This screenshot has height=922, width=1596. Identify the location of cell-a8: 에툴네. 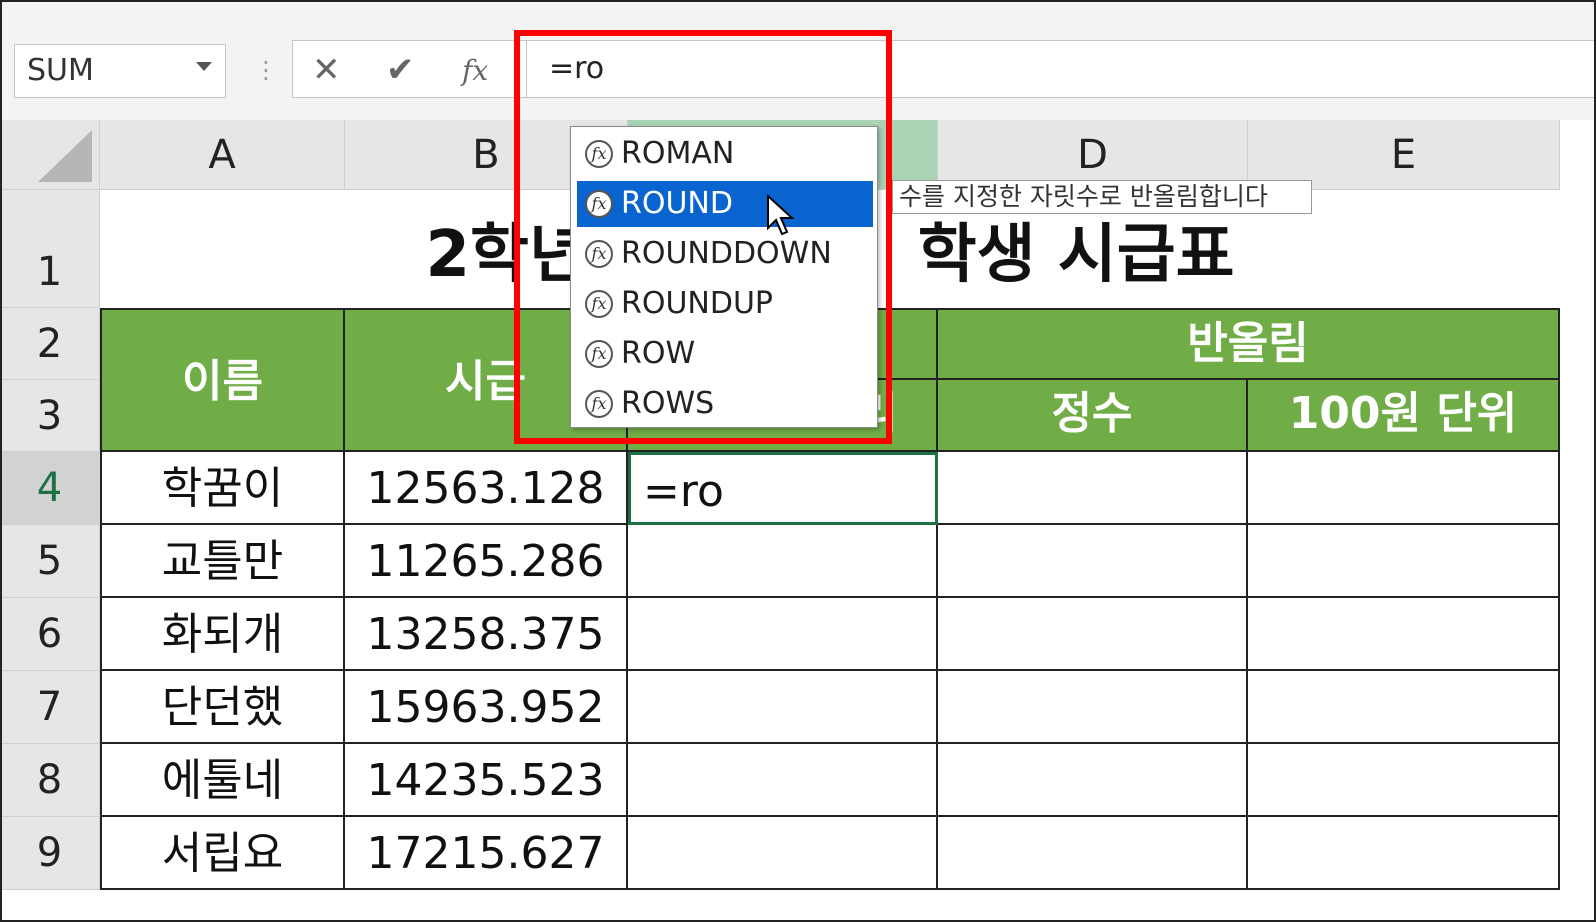
(222, 780).